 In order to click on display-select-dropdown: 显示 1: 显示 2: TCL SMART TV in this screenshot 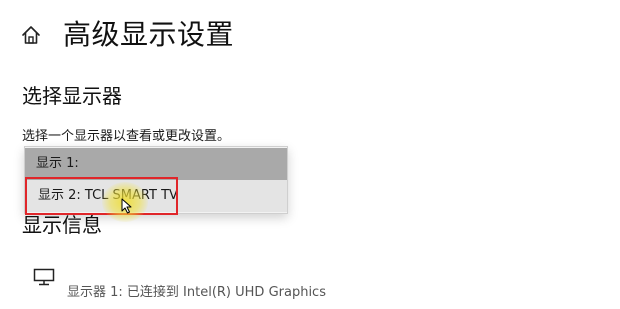, I will do `click(156, 180)`.